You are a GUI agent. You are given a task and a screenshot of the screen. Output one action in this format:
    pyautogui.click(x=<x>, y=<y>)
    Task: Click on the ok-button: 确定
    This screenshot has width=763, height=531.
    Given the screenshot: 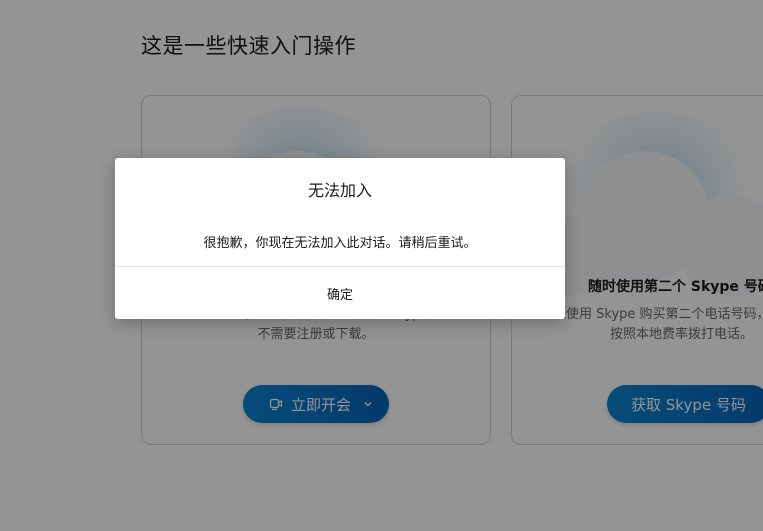 What is the action you would take?
    pyautogui.click(x=340, y=293)
    